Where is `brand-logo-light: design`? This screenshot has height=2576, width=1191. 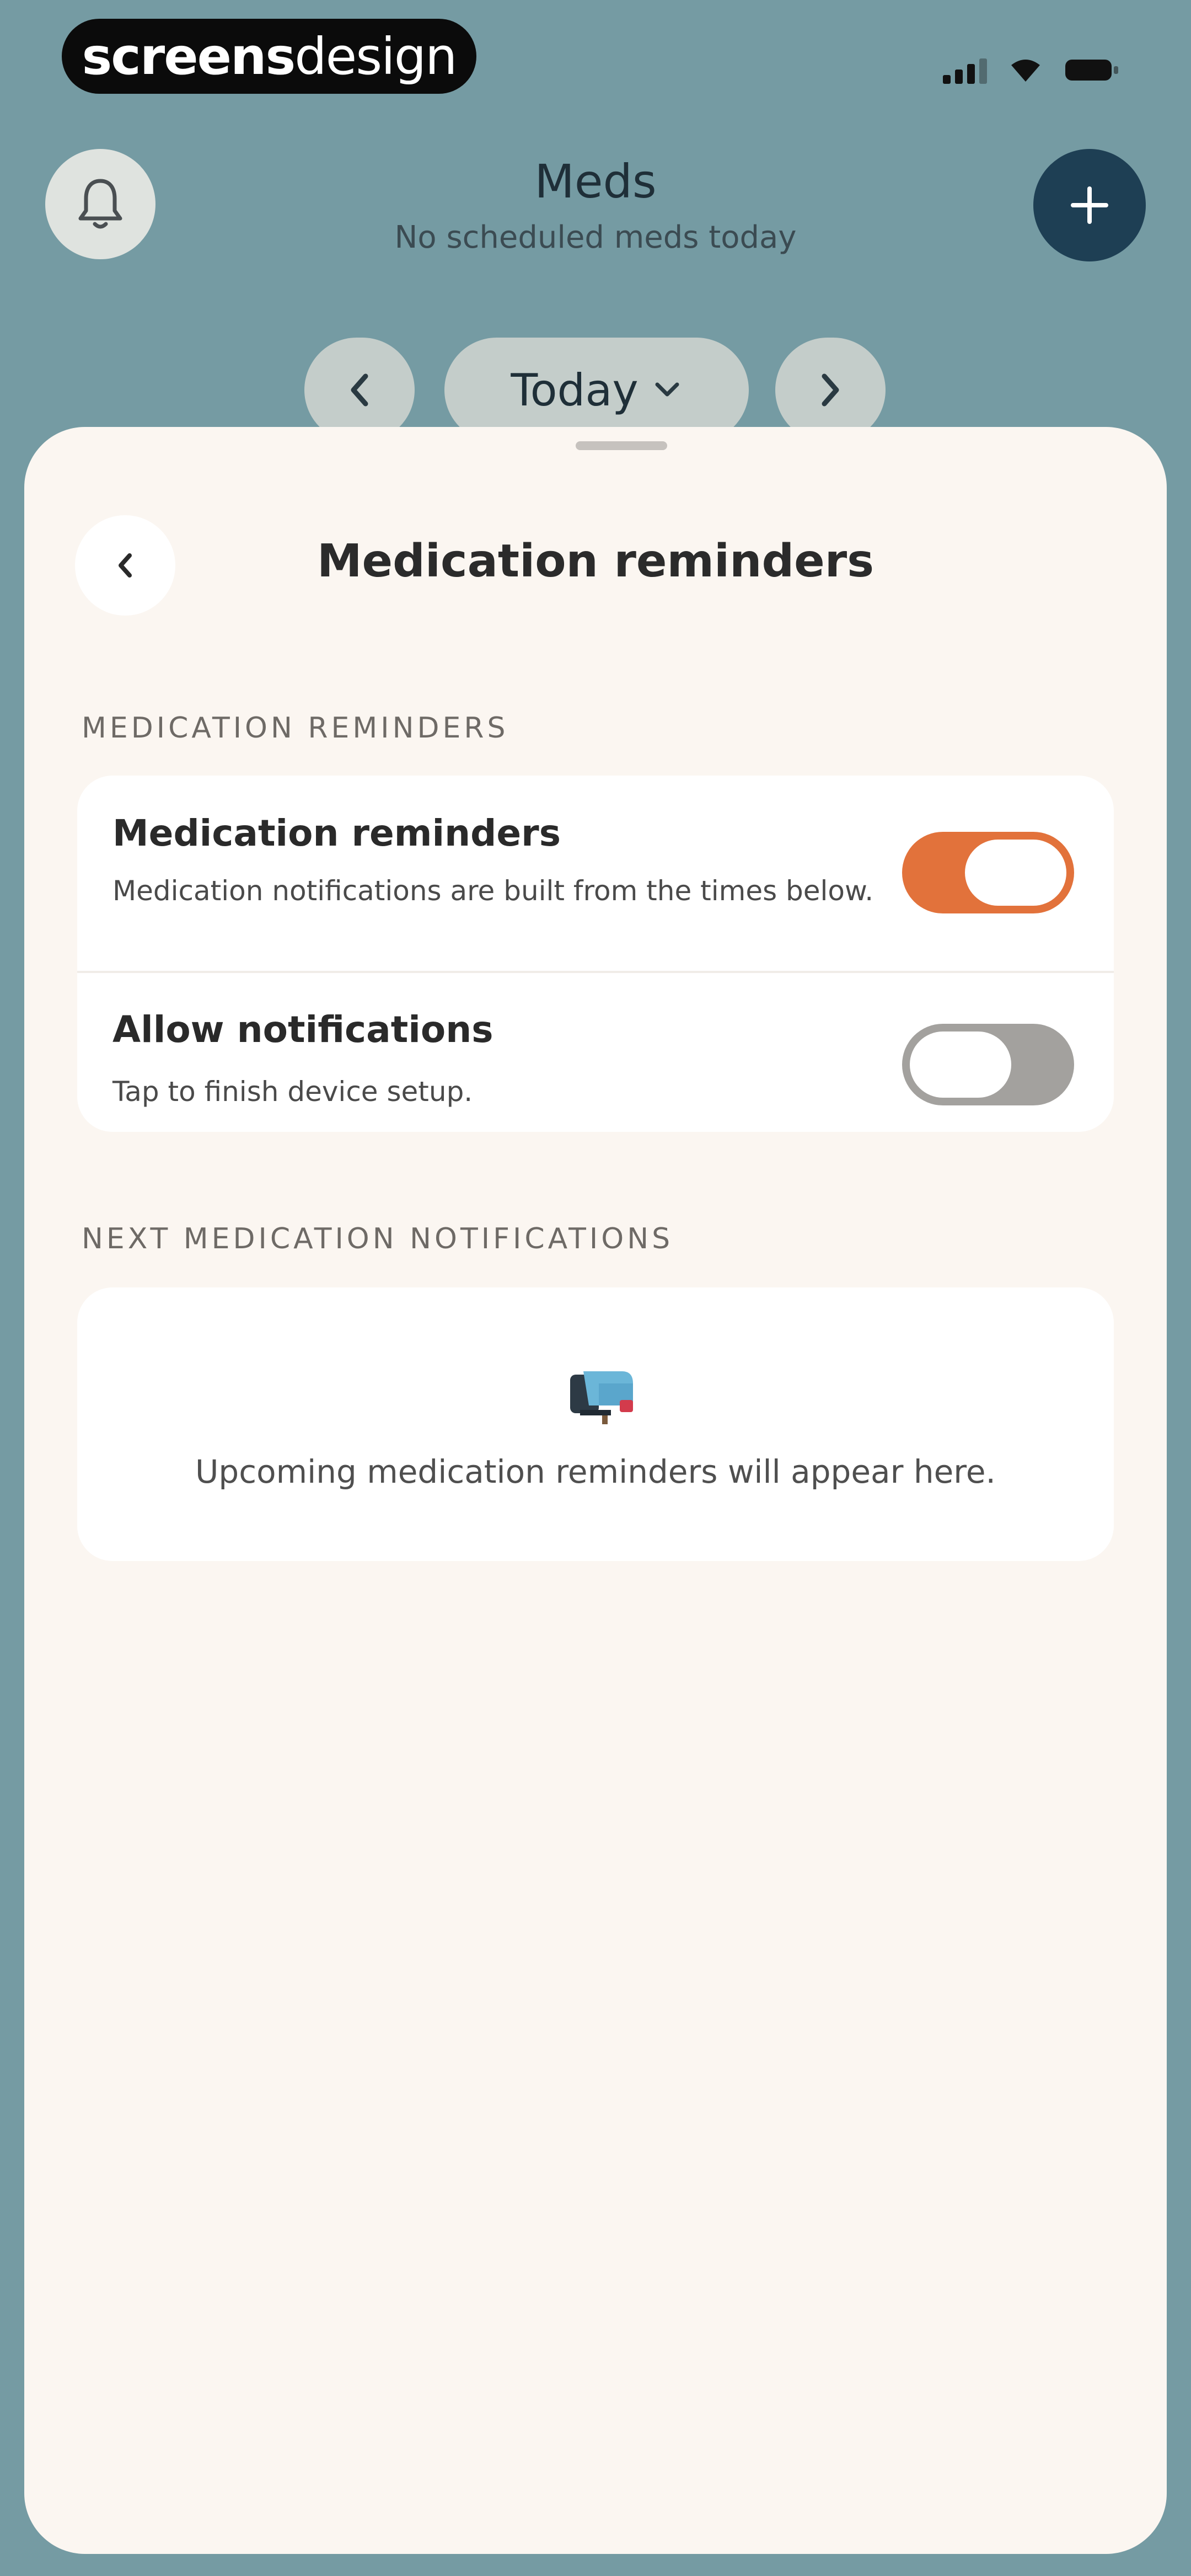 brand-logo-light: design is located at coordinates (375, 56).